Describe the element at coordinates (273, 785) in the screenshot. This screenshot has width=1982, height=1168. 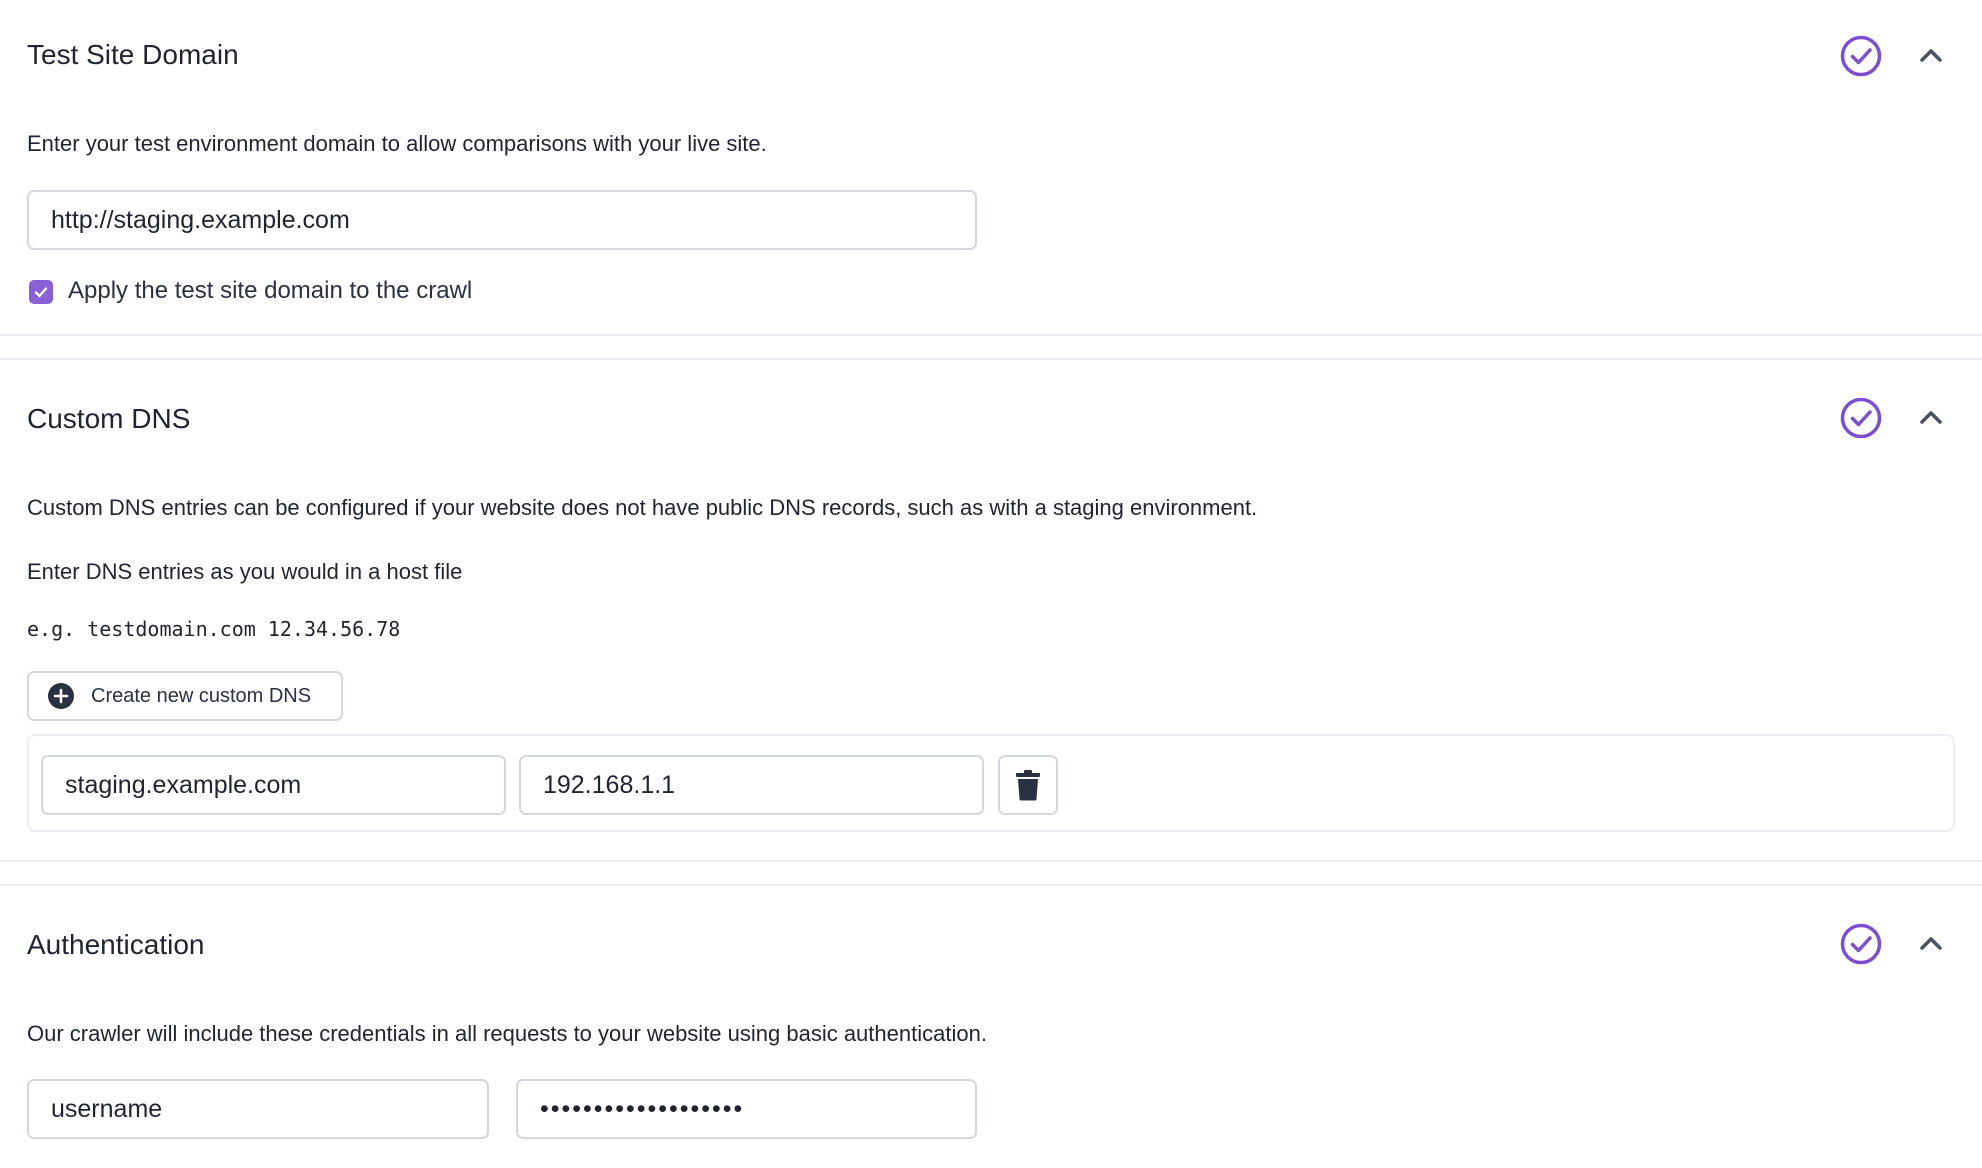
I see `dns-hostname-input` at that location.